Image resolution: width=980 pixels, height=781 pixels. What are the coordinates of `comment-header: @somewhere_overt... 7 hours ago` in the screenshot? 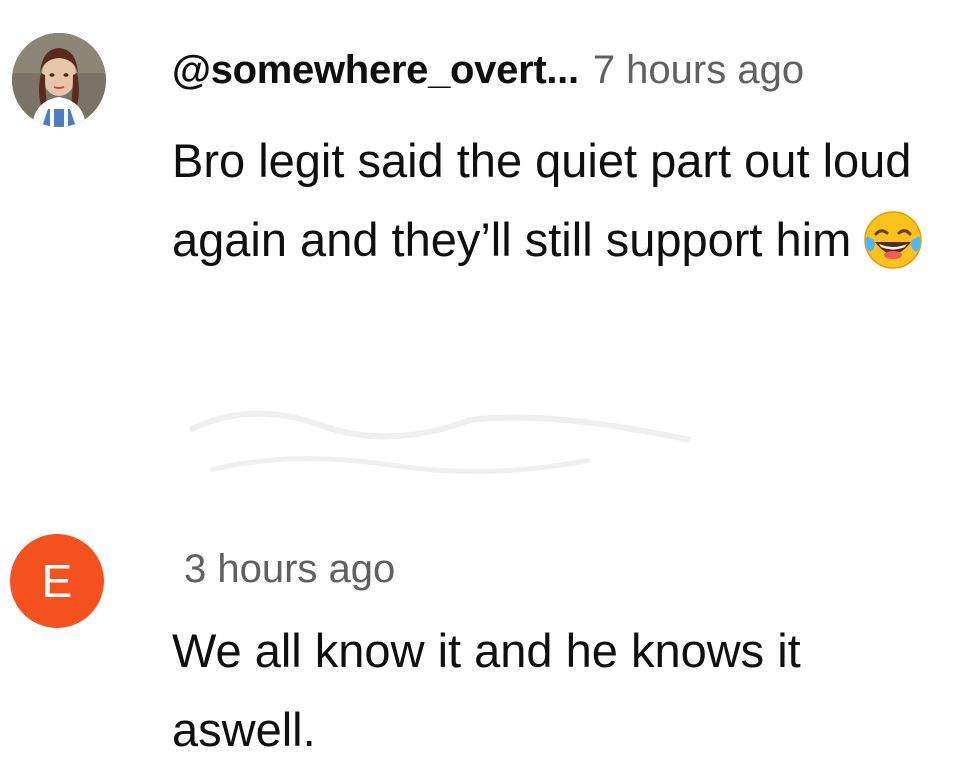 It's located at (488, 70).